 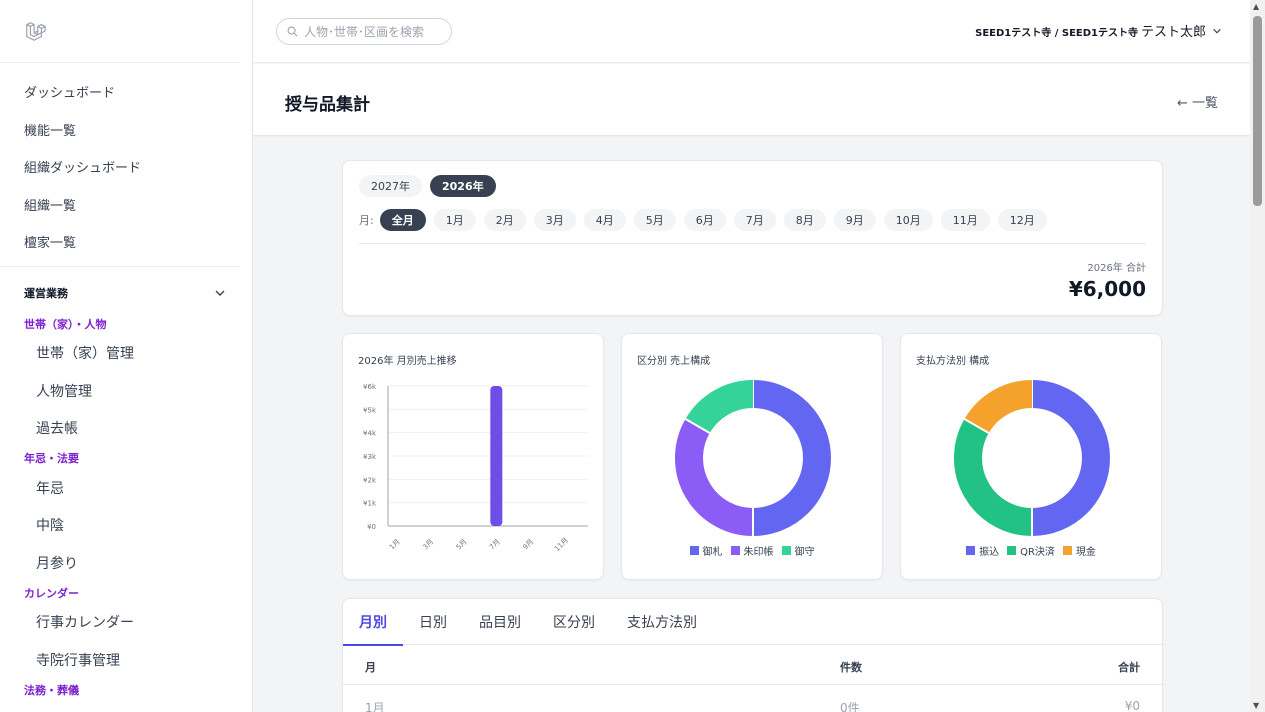 What do you see at coordinates (989, 552) in the screenshot?
I see `legend-label: 振込` at bounding box center [989, 552].